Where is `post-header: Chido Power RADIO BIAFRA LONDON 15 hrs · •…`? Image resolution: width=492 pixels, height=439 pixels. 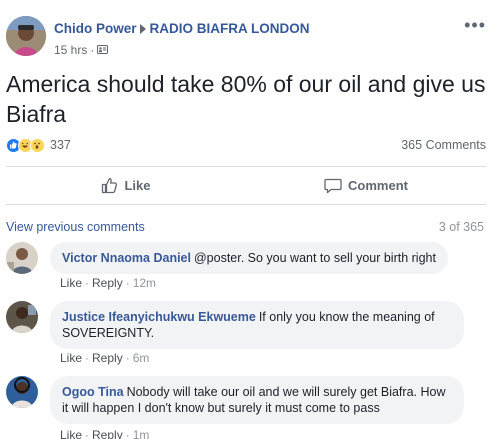
post-header: Chido Power RADIO BIAFRA LONDON 15 hrs · •… is located at coordinates (246, 35).